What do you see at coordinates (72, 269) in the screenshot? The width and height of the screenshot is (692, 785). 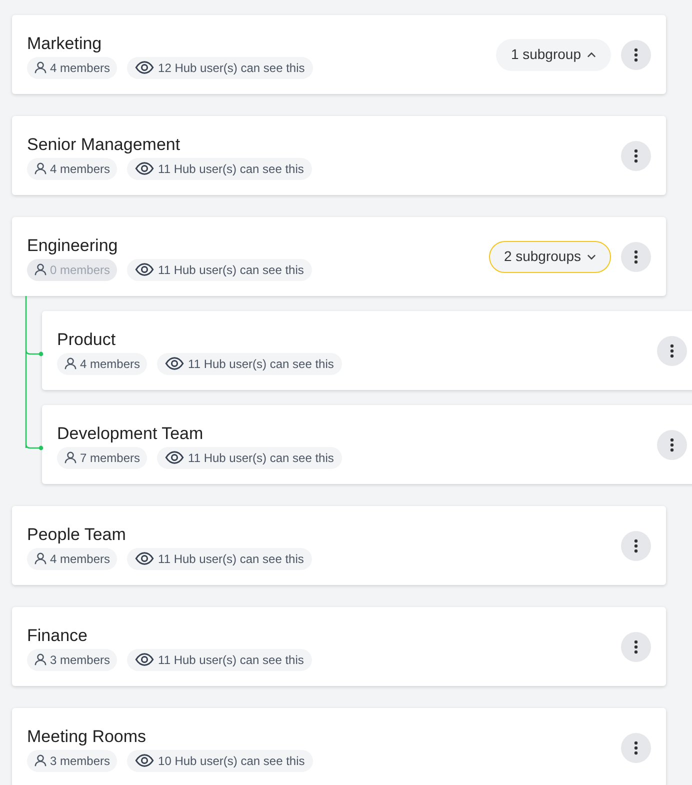 I see `members-chip: 0 members` at bounding box center [72, 269].